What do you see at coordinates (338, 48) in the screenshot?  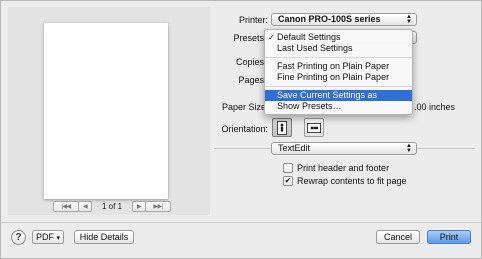 I see `menu-item-last-used-settings: Last Used Settings` at bounding box center [338, 48].